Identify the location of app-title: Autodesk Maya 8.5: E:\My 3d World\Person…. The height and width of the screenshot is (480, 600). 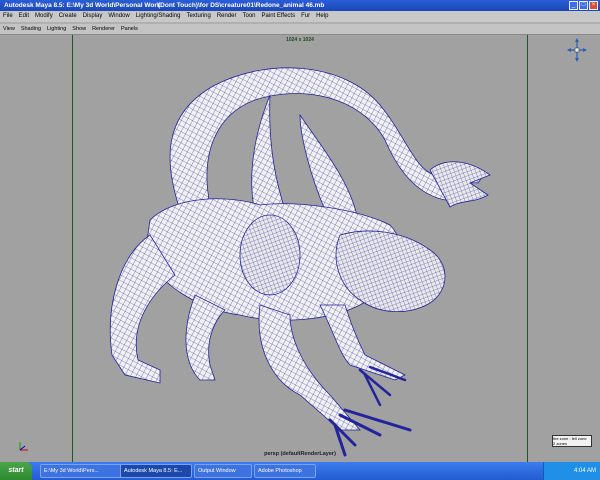
(82, 5).